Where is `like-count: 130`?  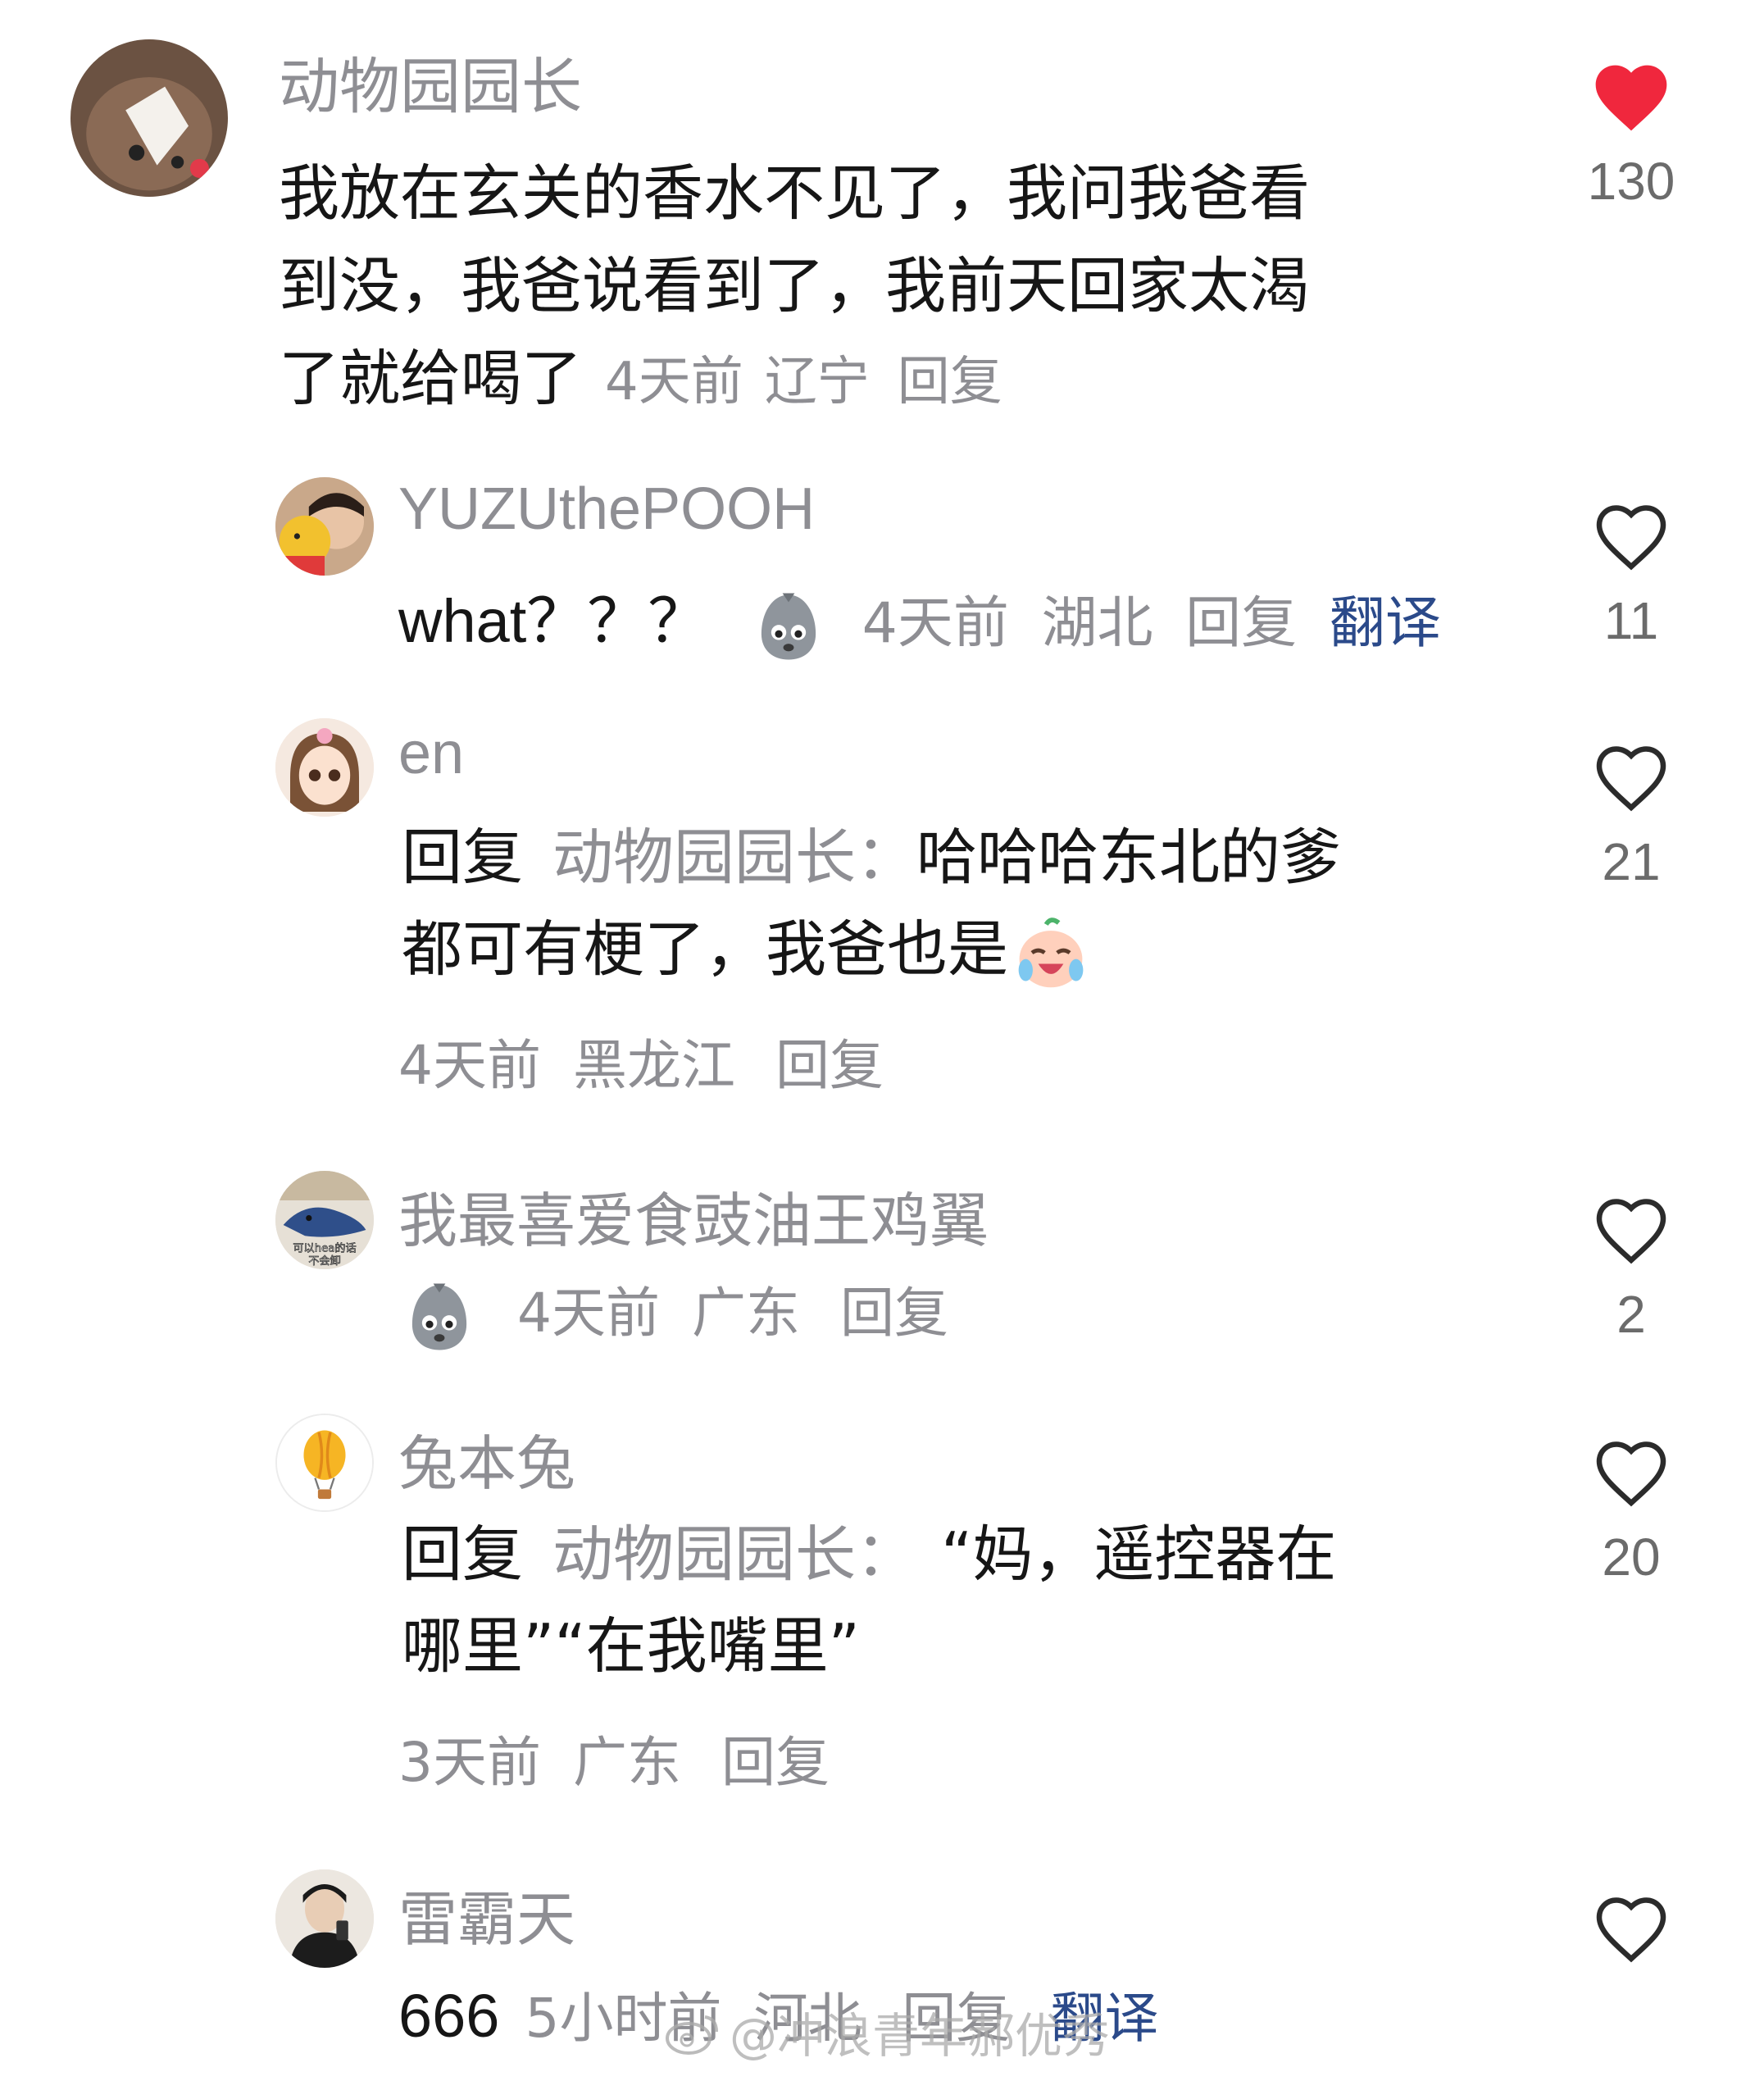
like-count: 130 is located at coordinates (1631, 181).